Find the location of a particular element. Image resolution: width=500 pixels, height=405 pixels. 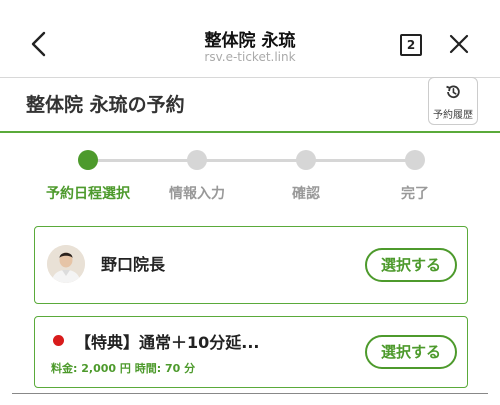

tab-count-button: 2 is located at coordinates (411, 45).